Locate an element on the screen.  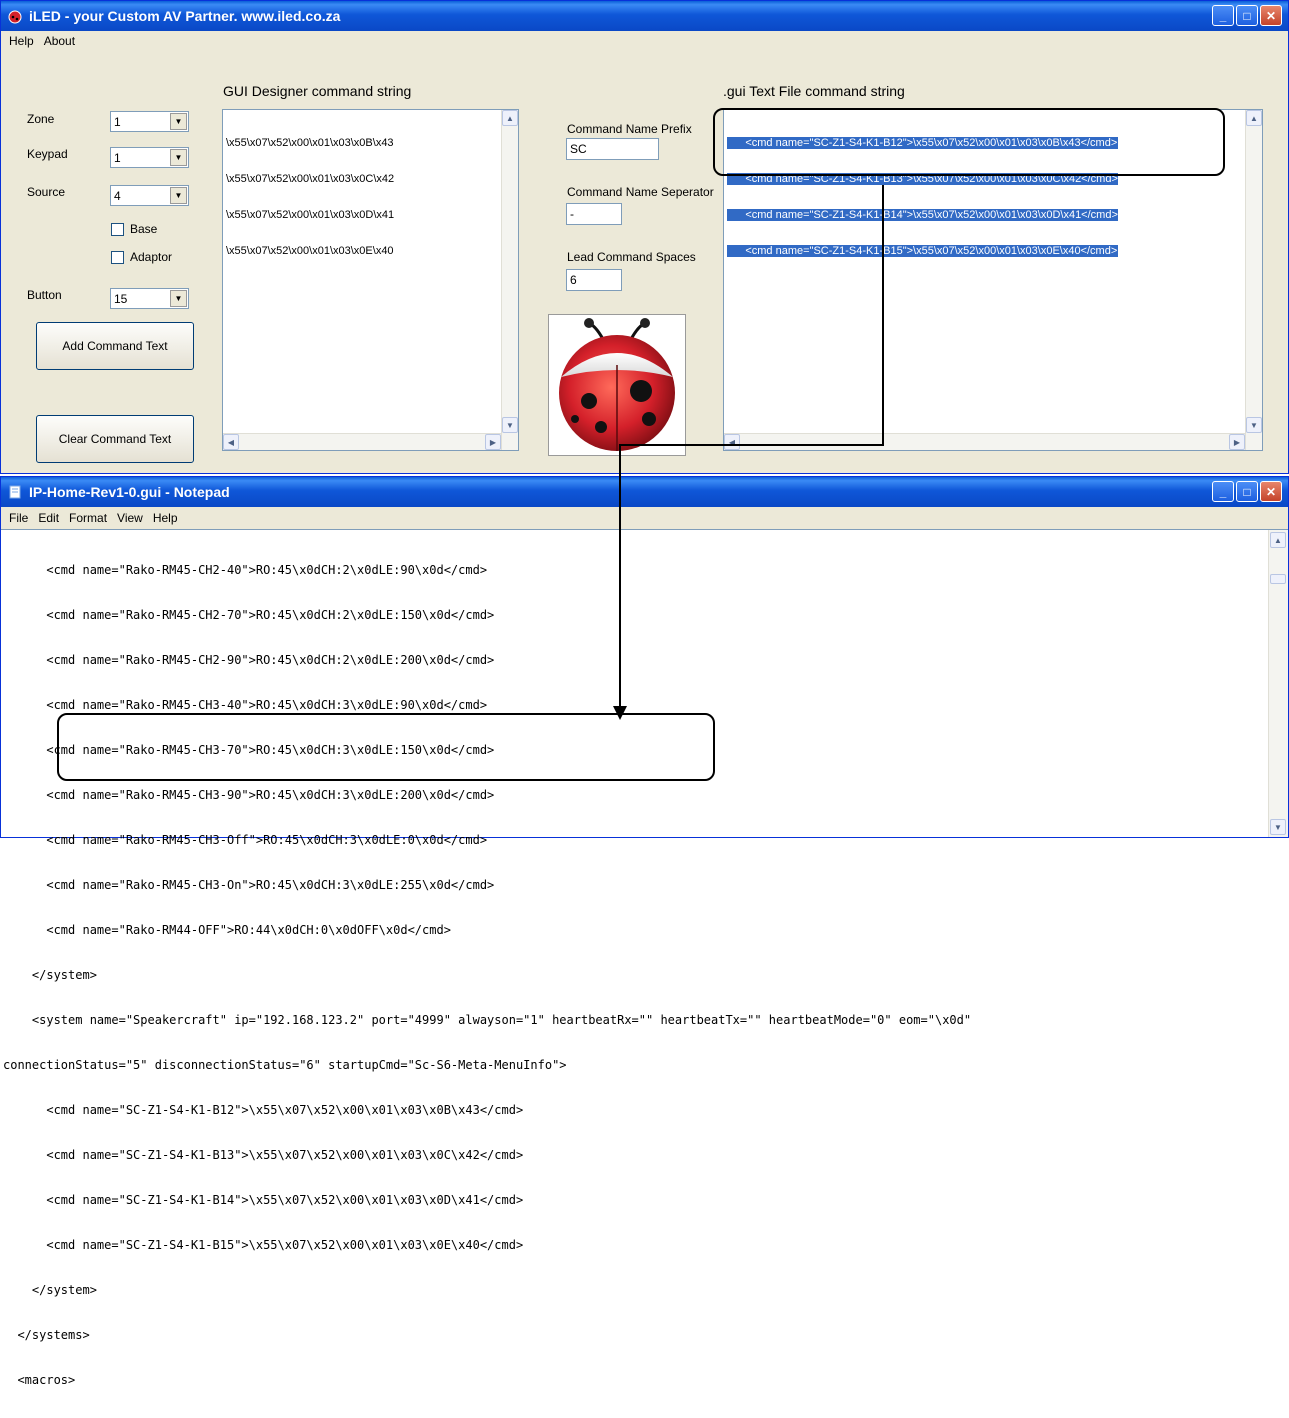
keypad-value: 1 is located at coordinates (117, 158).